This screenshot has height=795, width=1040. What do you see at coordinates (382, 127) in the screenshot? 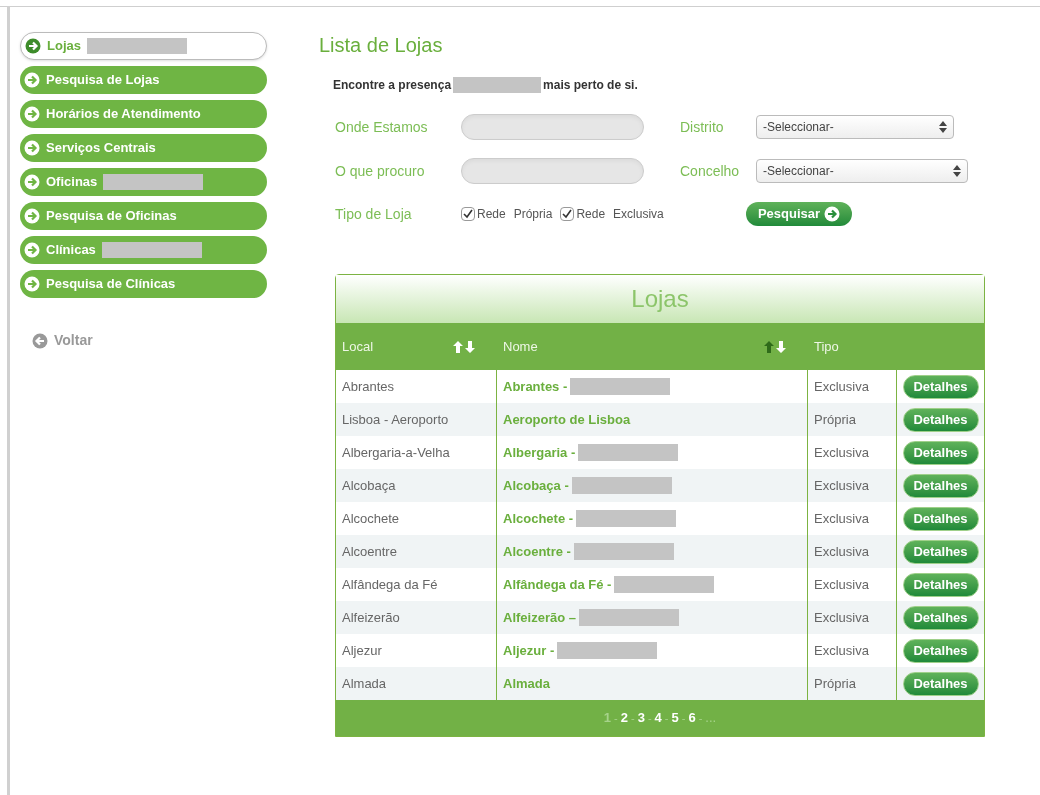
I see `field-label: Onde Estamos` at bounding box center [382, 127].